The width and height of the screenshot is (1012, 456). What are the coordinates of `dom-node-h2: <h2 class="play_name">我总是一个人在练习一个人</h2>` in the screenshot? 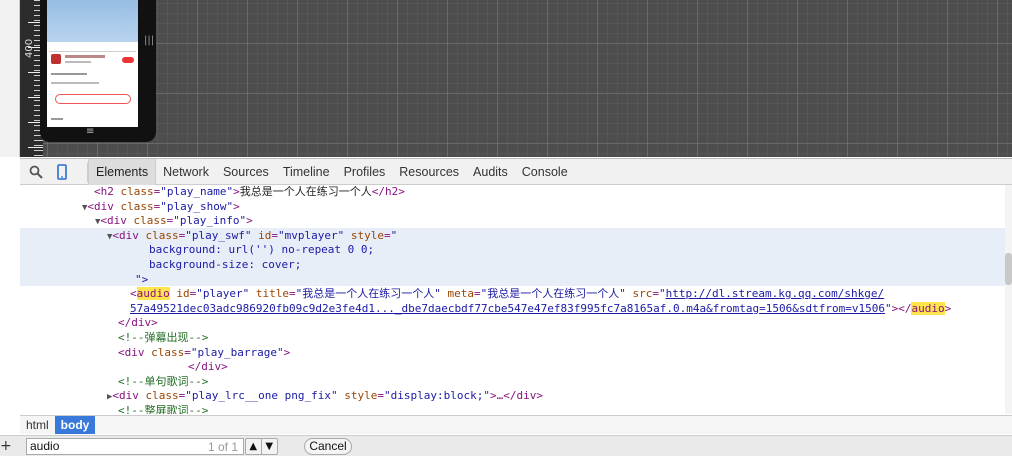 It's located at (249, 192).